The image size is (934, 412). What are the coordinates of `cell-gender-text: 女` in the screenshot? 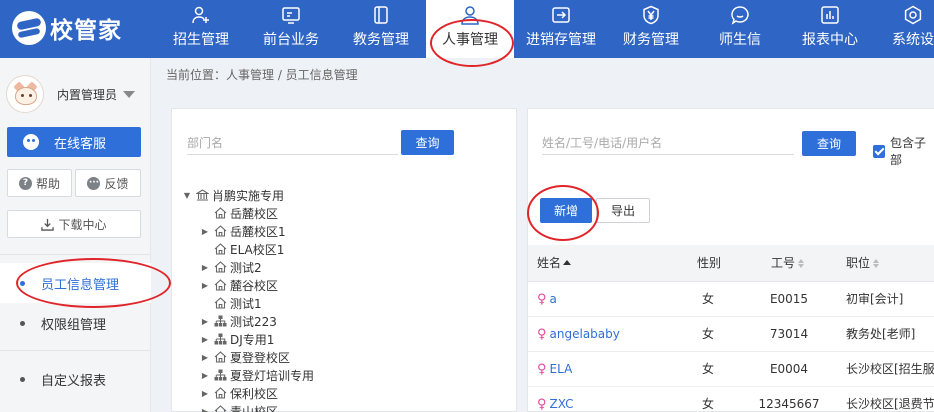 It's located at (708, 404).